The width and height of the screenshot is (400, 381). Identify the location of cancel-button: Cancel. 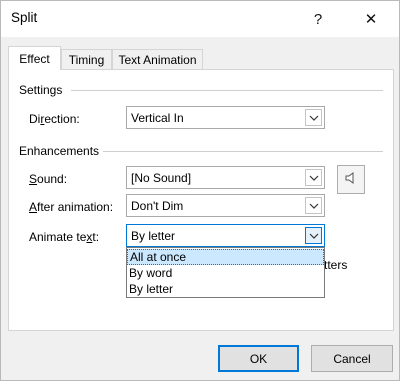
(352, 358).